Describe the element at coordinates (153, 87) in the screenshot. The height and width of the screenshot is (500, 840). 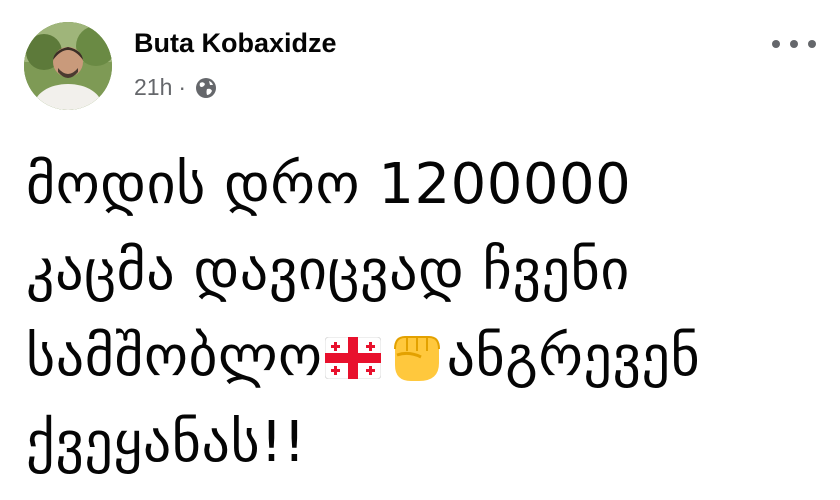
I see `post-time: 21h` at that location.